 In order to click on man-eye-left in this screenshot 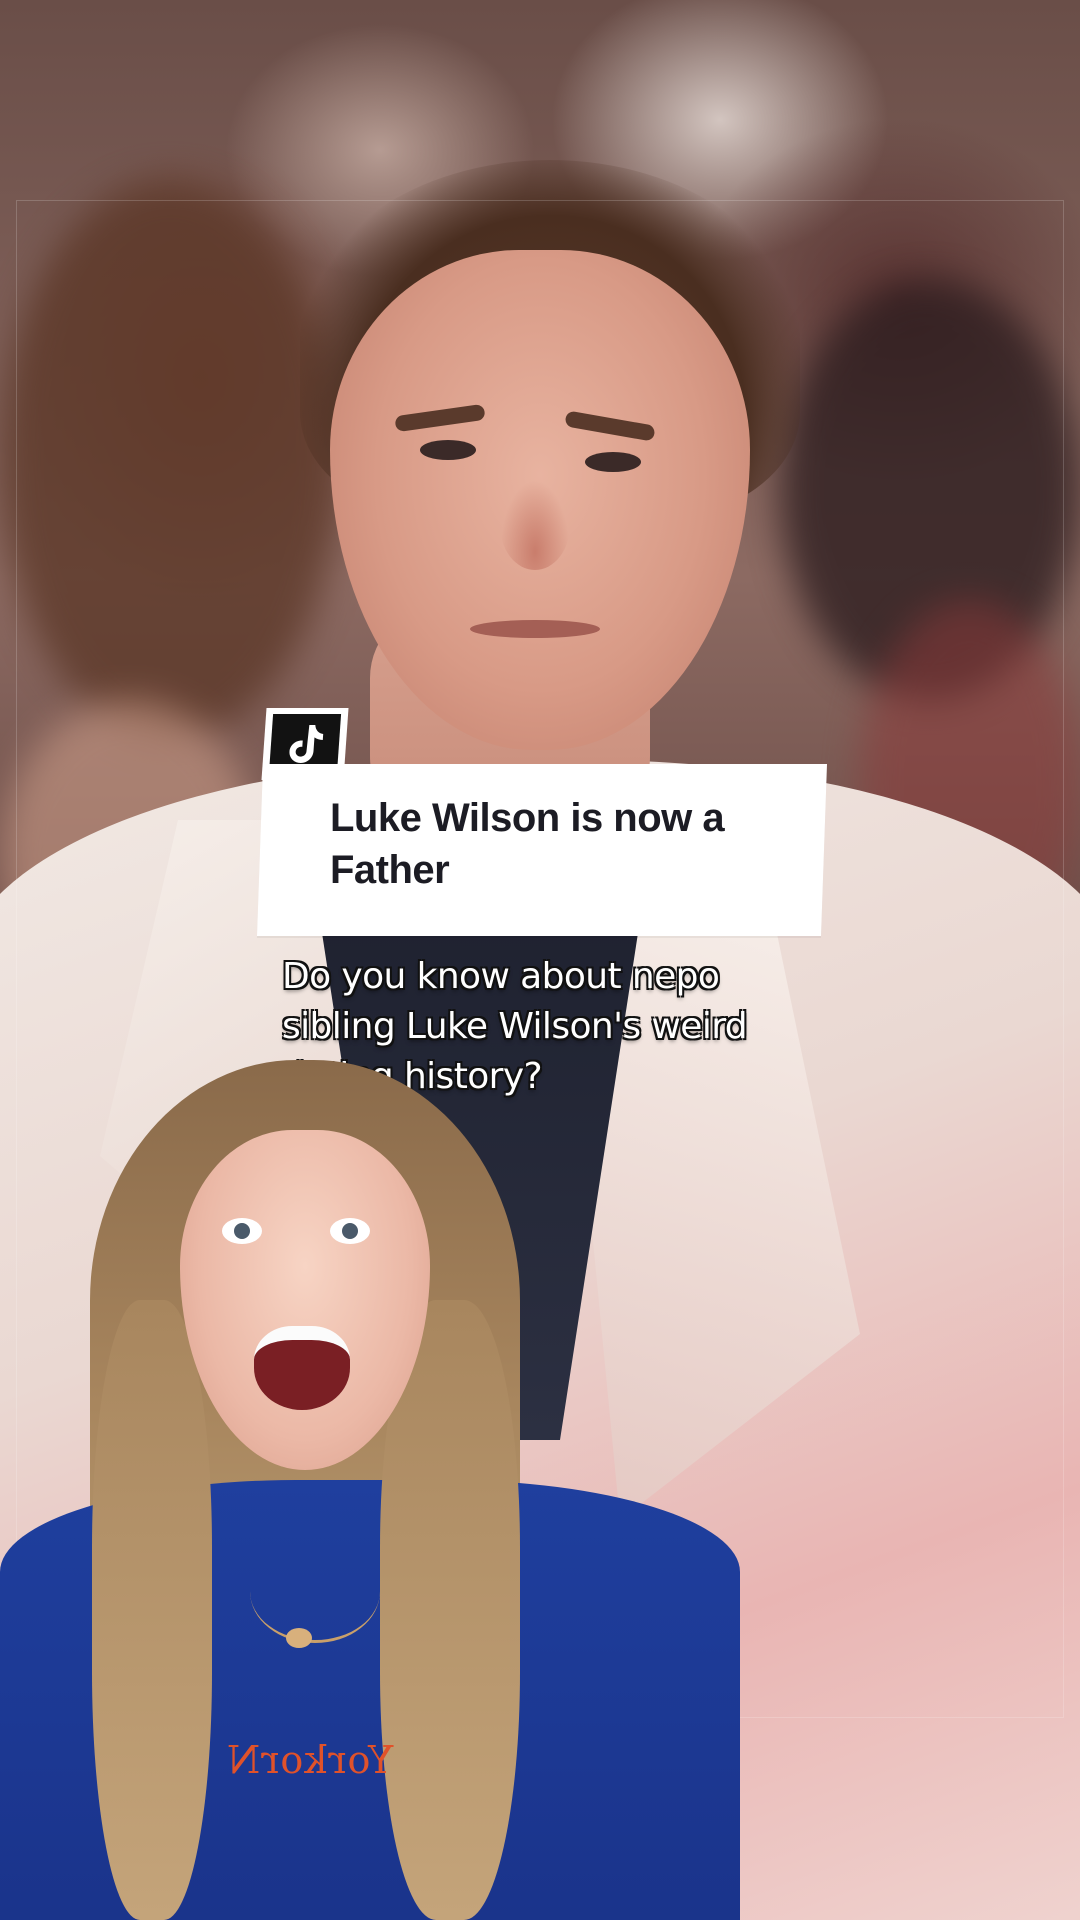, I will do `click(448, 450)`.